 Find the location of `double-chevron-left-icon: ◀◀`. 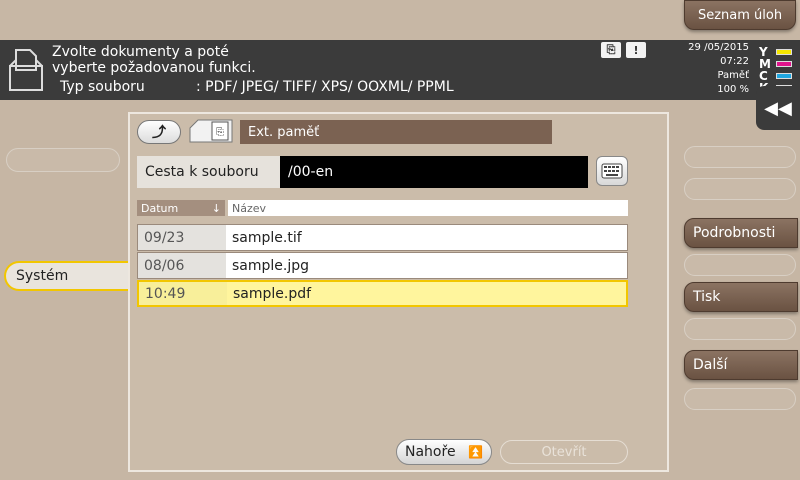

double-chevron-left-icon: ◀◀ is located at coordinates (778, 108).